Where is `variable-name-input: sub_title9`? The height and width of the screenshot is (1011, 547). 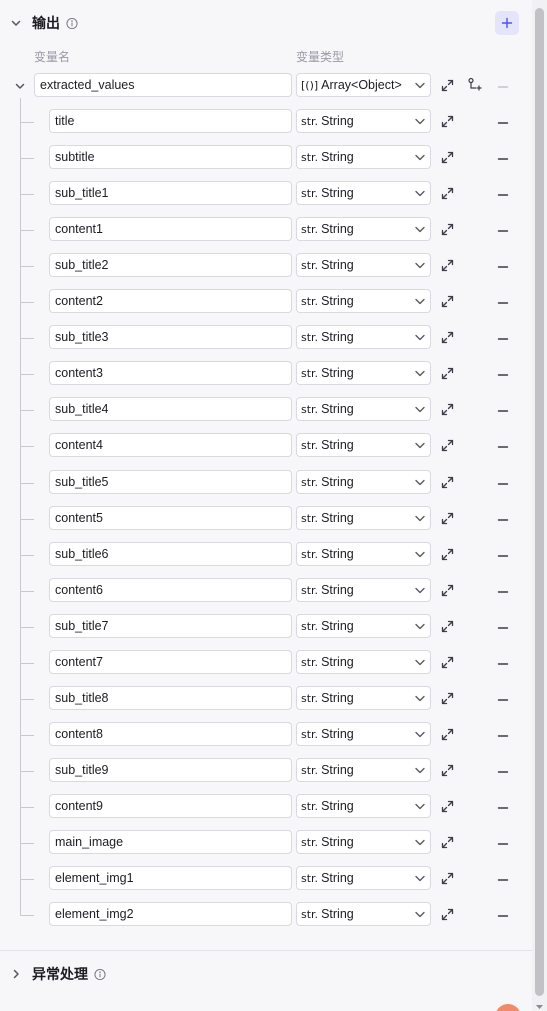
variable-name-input: sub_title9 is located at coordinates (170, 770).